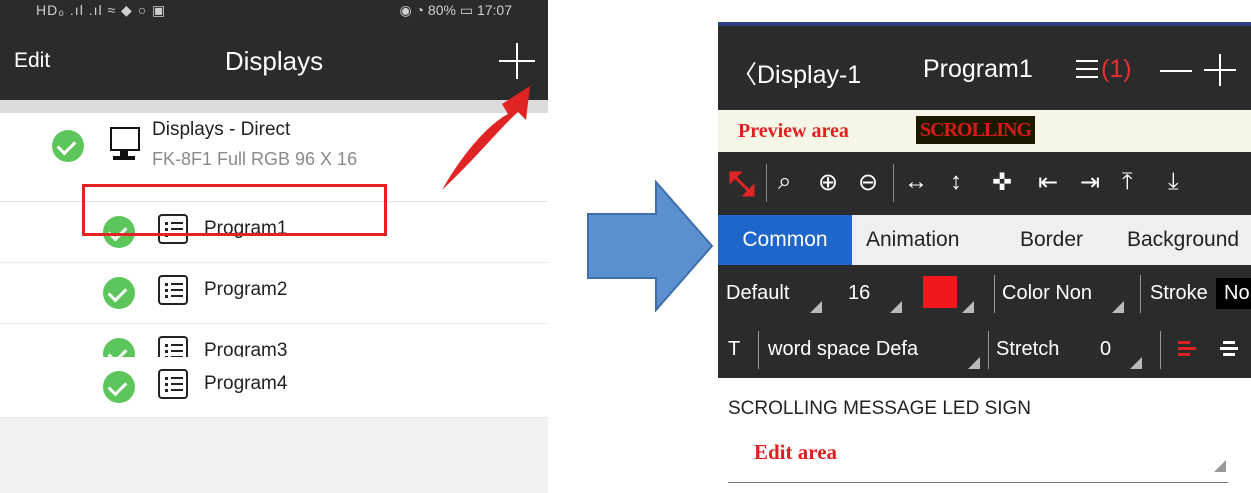 This screenshot has width=1251, height=493. I want to click on preview-area: Preview area SCROLLING, so click(984, 131).